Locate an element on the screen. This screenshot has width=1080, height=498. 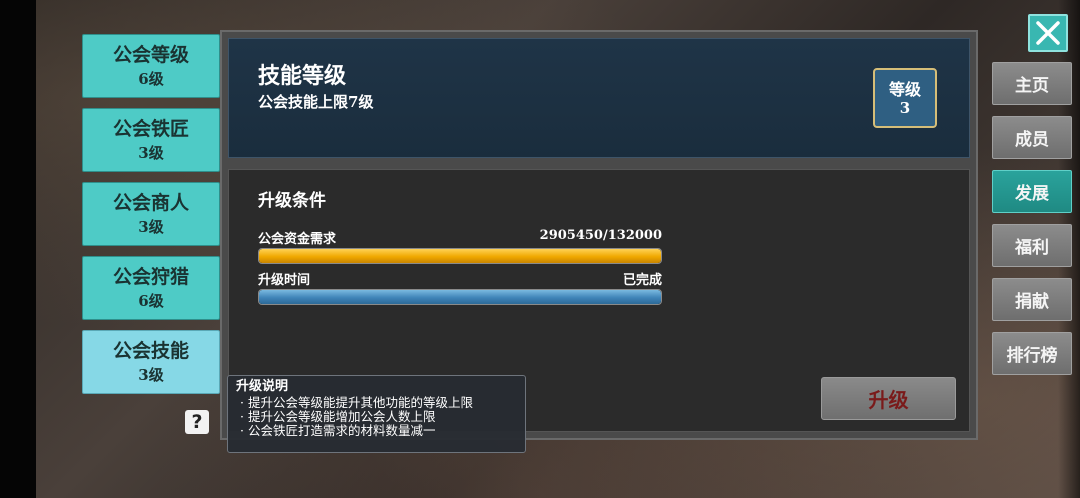
tooltip-line: · 提升公会等级能提升其他功能的等级上限 is located at coordinates (356, 402).